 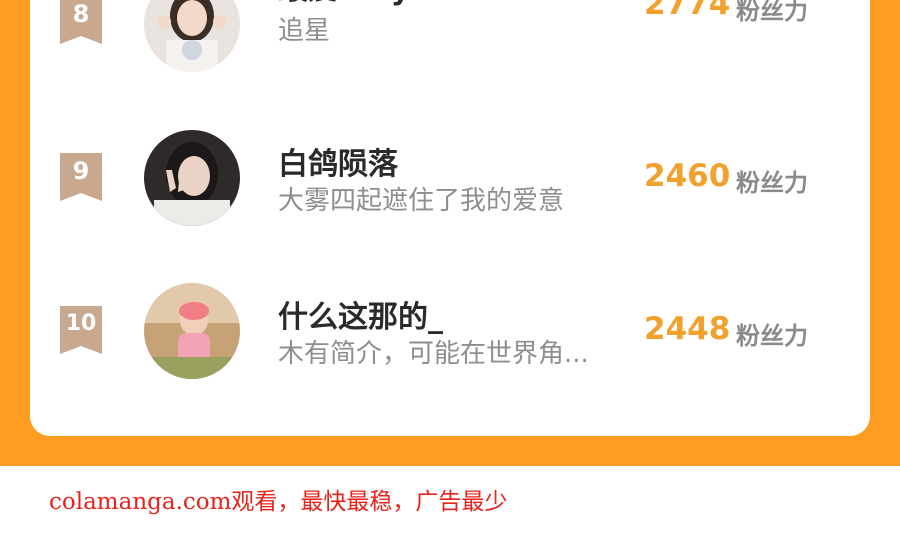 I want to click on rank-badge: 9, so click(x=81, y=177).